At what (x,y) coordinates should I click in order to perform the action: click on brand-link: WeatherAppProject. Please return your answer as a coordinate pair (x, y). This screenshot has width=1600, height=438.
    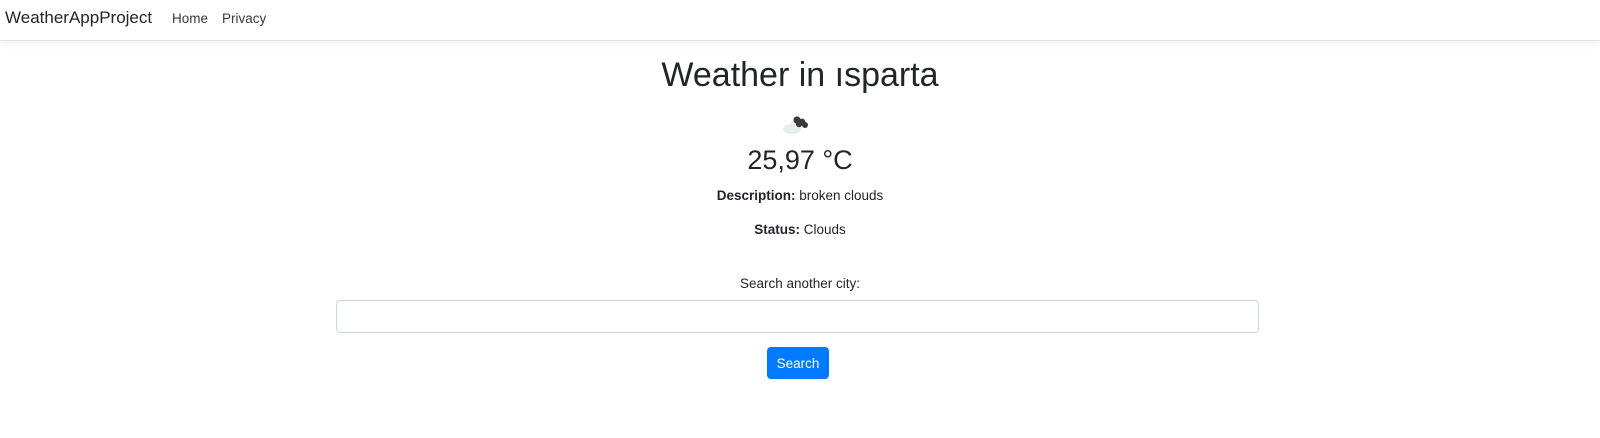
    Looking at the image, I should click on (78, 18).